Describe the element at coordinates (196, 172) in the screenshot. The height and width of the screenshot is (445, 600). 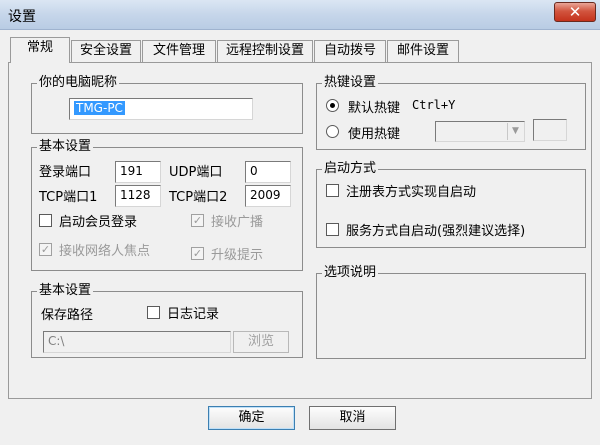
I see `udp-port-label: UDP端口` at that location.